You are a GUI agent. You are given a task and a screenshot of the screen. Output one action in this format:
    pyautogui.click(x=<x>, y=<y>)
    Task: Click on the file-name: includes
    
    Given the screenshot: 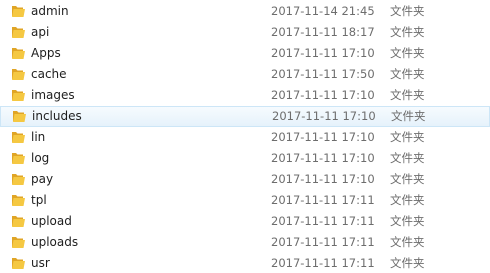 What is the action you would take?
    pyautogui.click(x=57, y=116)
    